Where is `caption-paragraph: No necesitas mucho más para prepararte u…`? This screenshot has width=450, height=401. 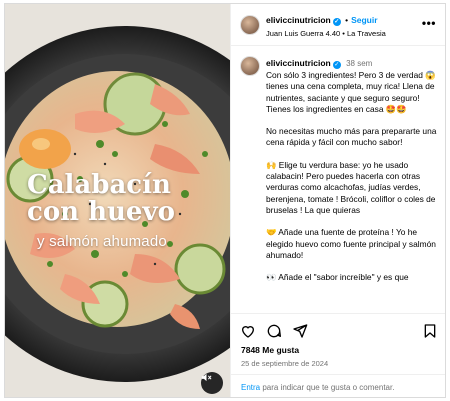
caption-paragraph: No necesitas mucho más para prepararte u… is located at coordinates (351, 137).